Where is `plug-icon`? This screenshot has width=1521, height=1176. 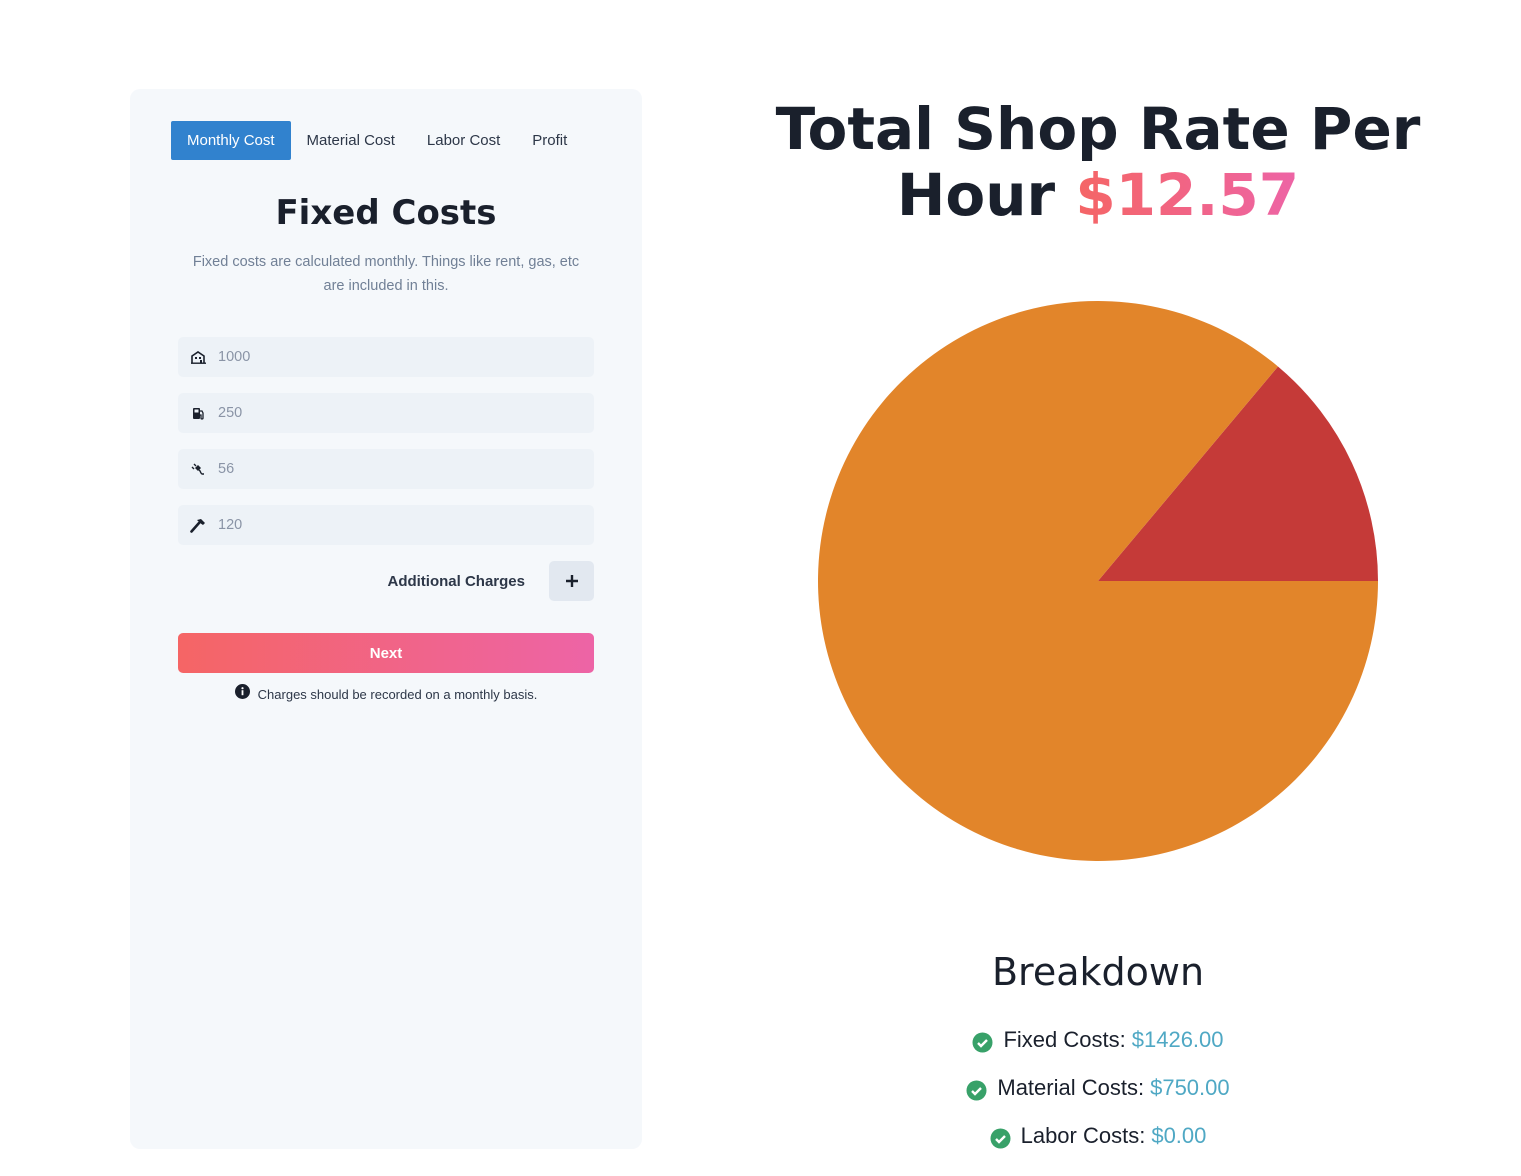 plug-icon is located at coordinates (198, 469).